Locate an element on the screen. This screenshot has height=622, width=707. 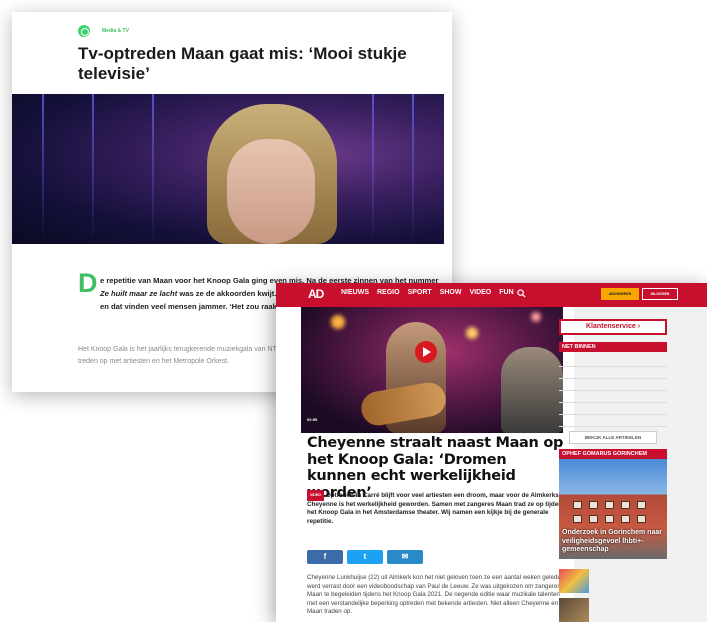
lead-song-title: Ze huilt maar ze lacht is located at coordinates (139, 293).